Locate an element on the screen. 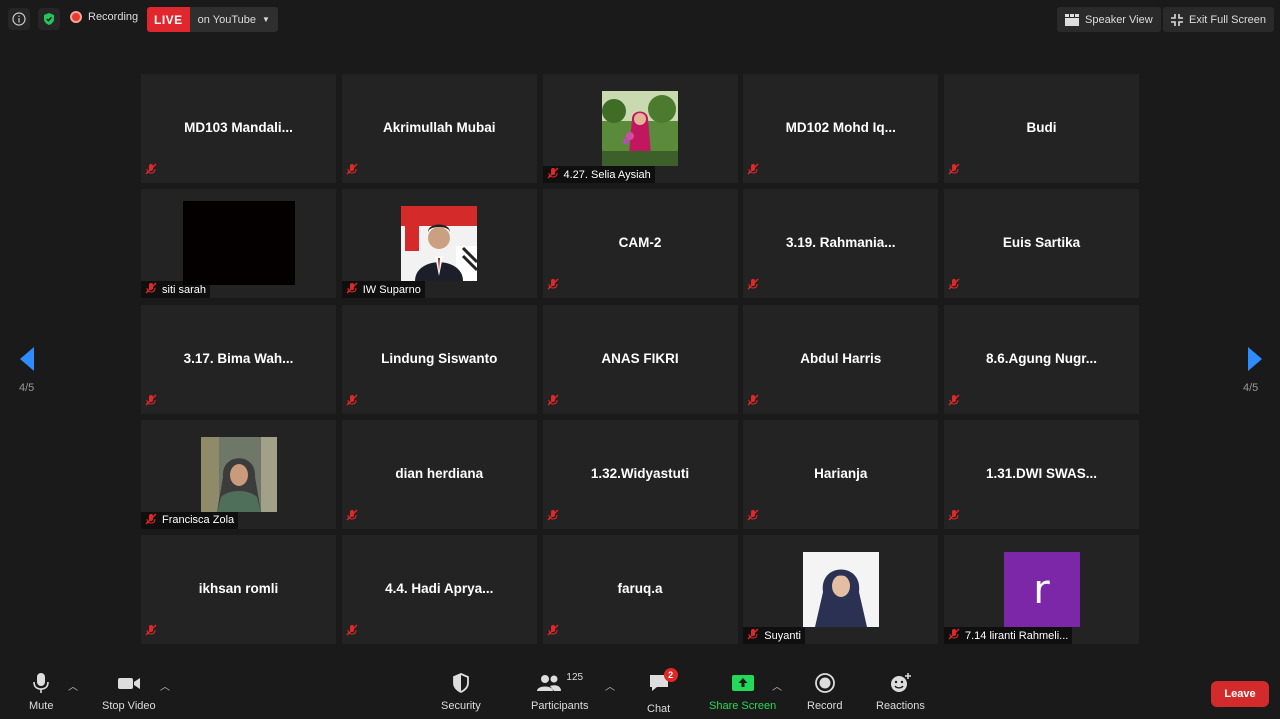 The height and width of the screenshot is (719, 1280). participant-name: Euis Sartika is located at coordinates (1041, 243).